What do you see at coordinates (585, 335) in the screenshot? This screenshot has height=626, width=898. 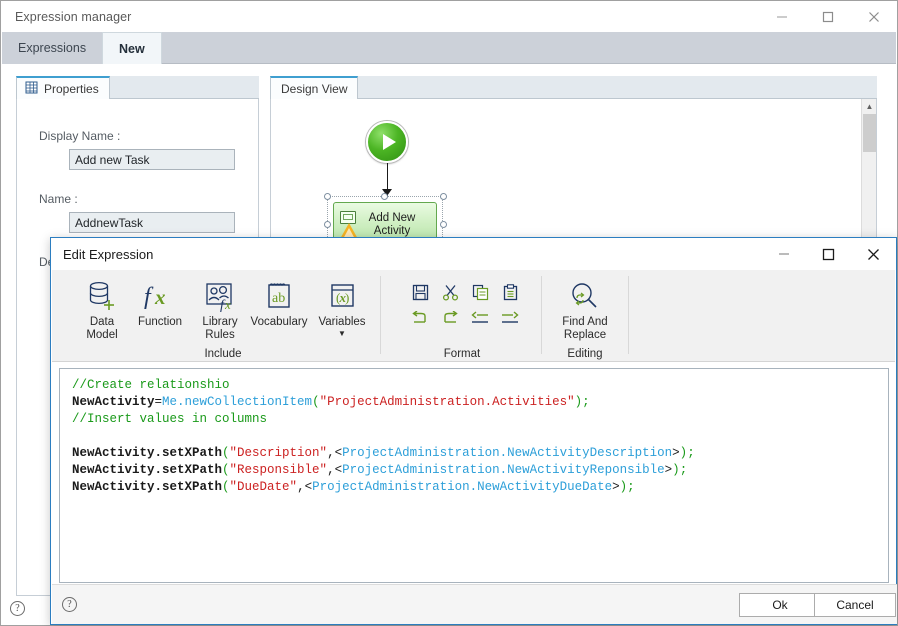 I see `ribbon-label-find-replace-line2: Replace` at bounding box center [585, 335].